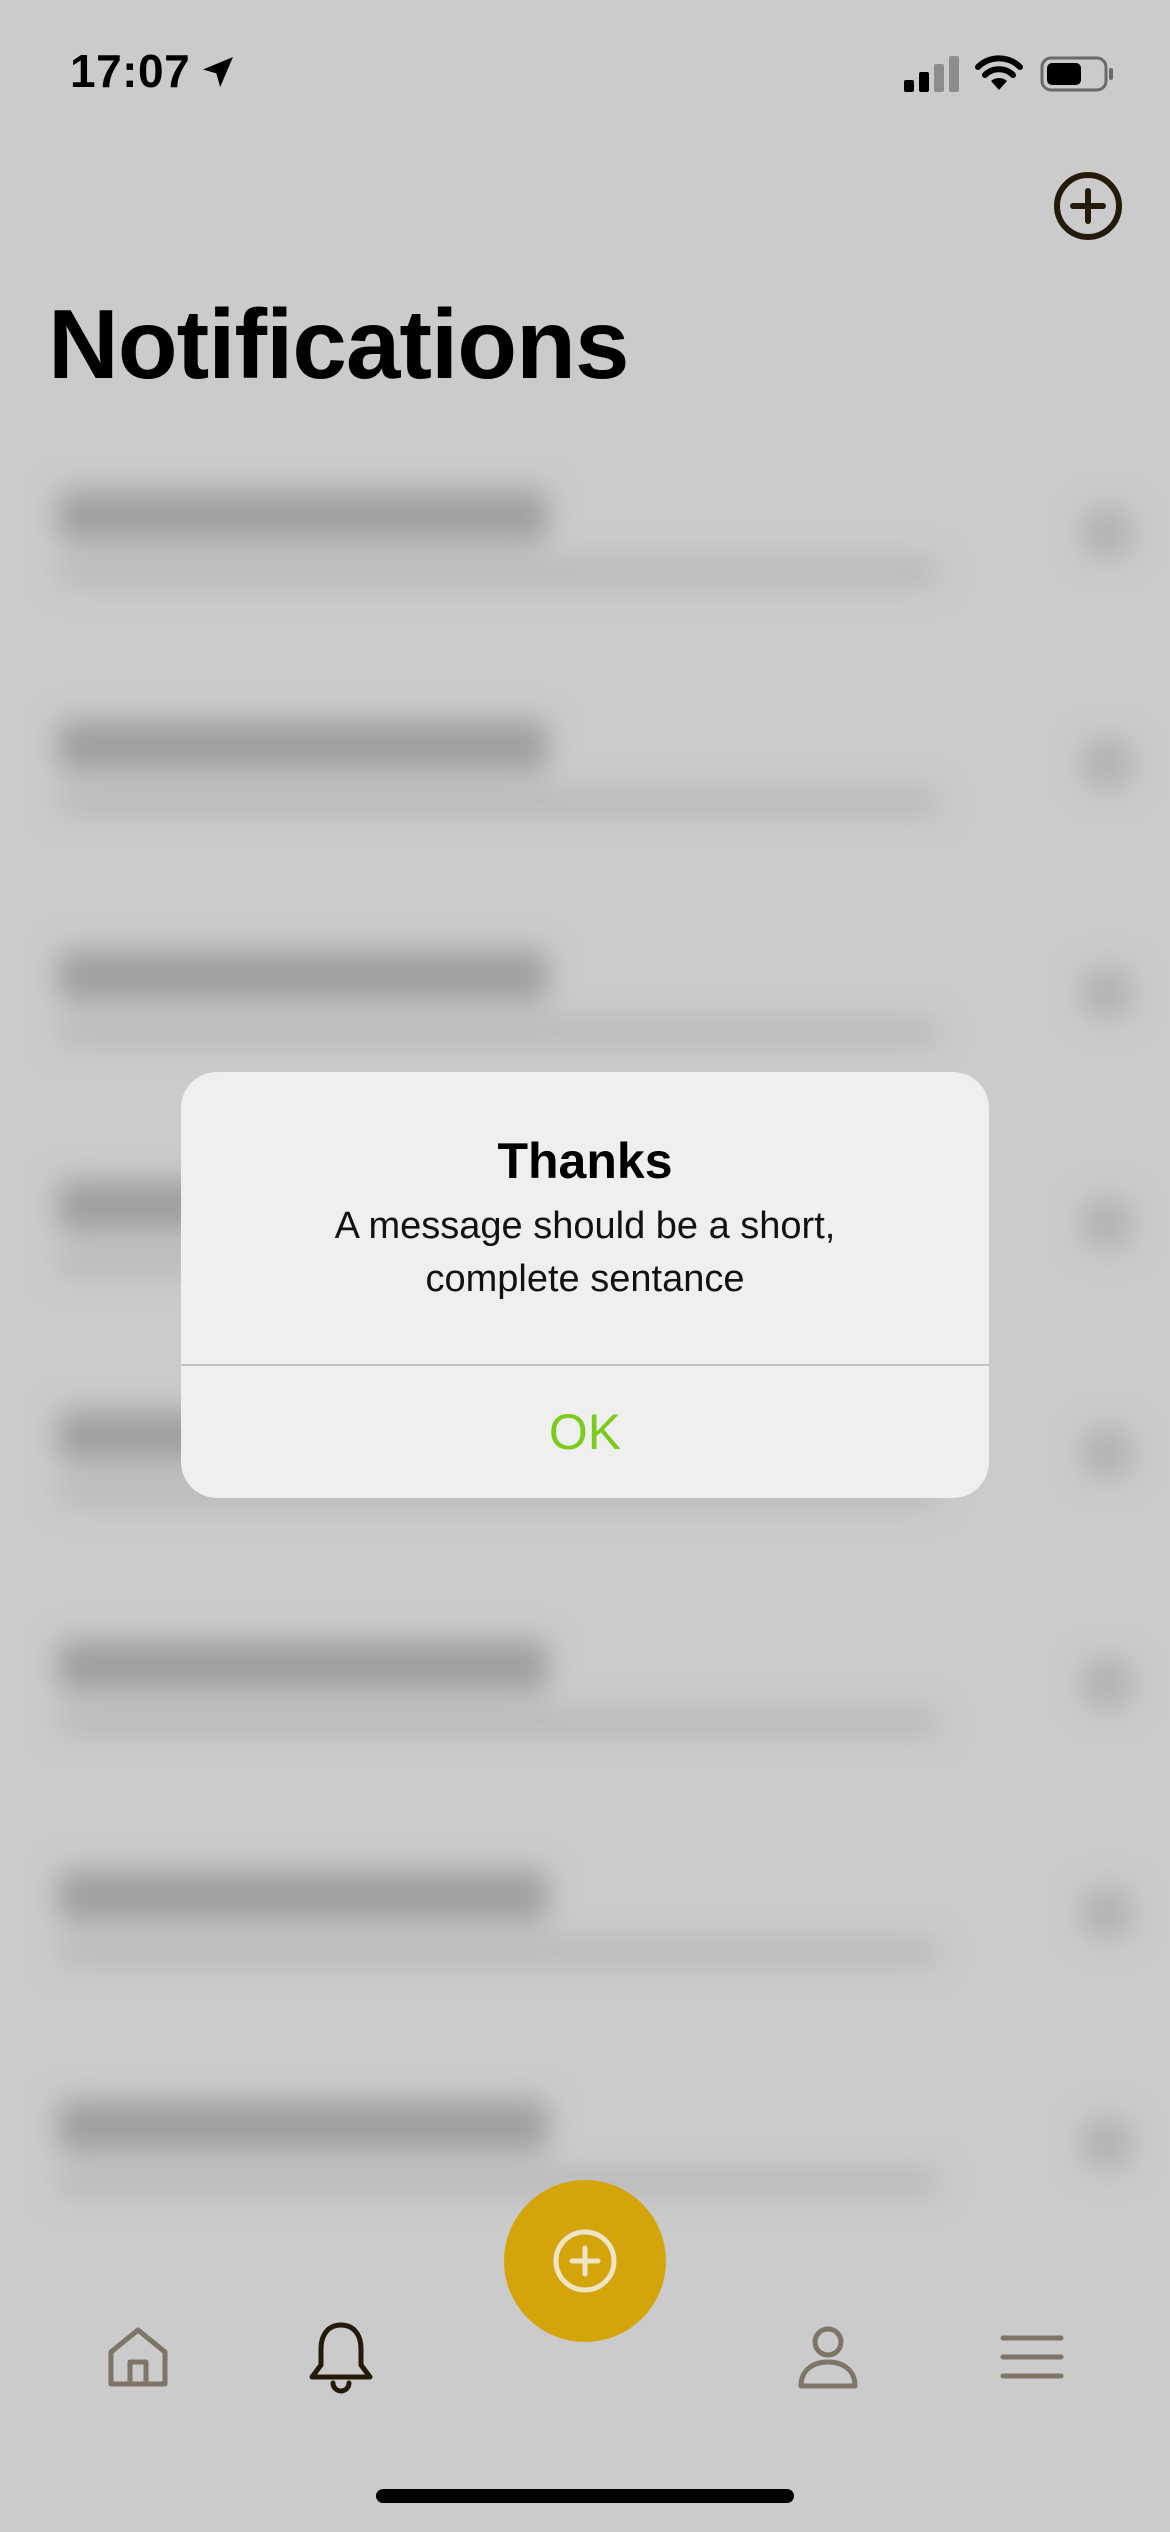 The width and height of the screenshot is (1170, 2532). I want to click on add-notification-button, so click(1088, 206).